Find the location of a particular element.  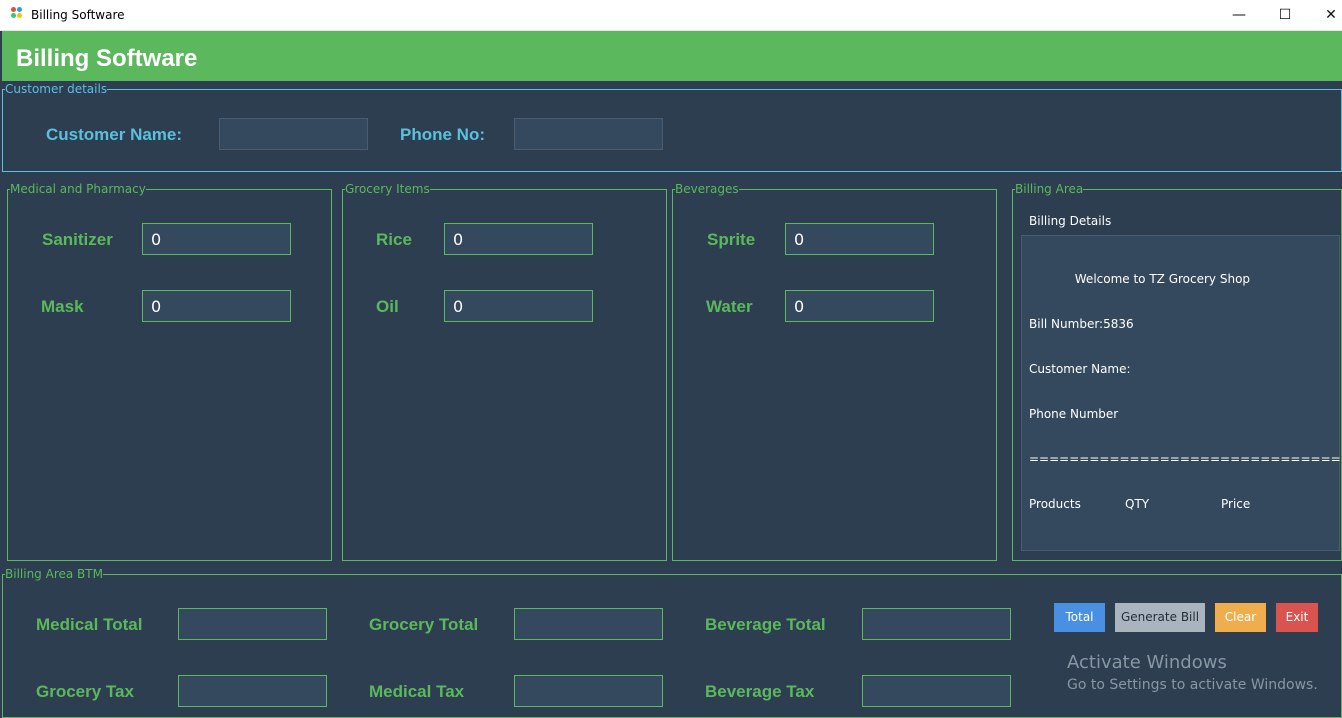

generate-bill-button: Generate Bill is located at coordinates (1160, 617).